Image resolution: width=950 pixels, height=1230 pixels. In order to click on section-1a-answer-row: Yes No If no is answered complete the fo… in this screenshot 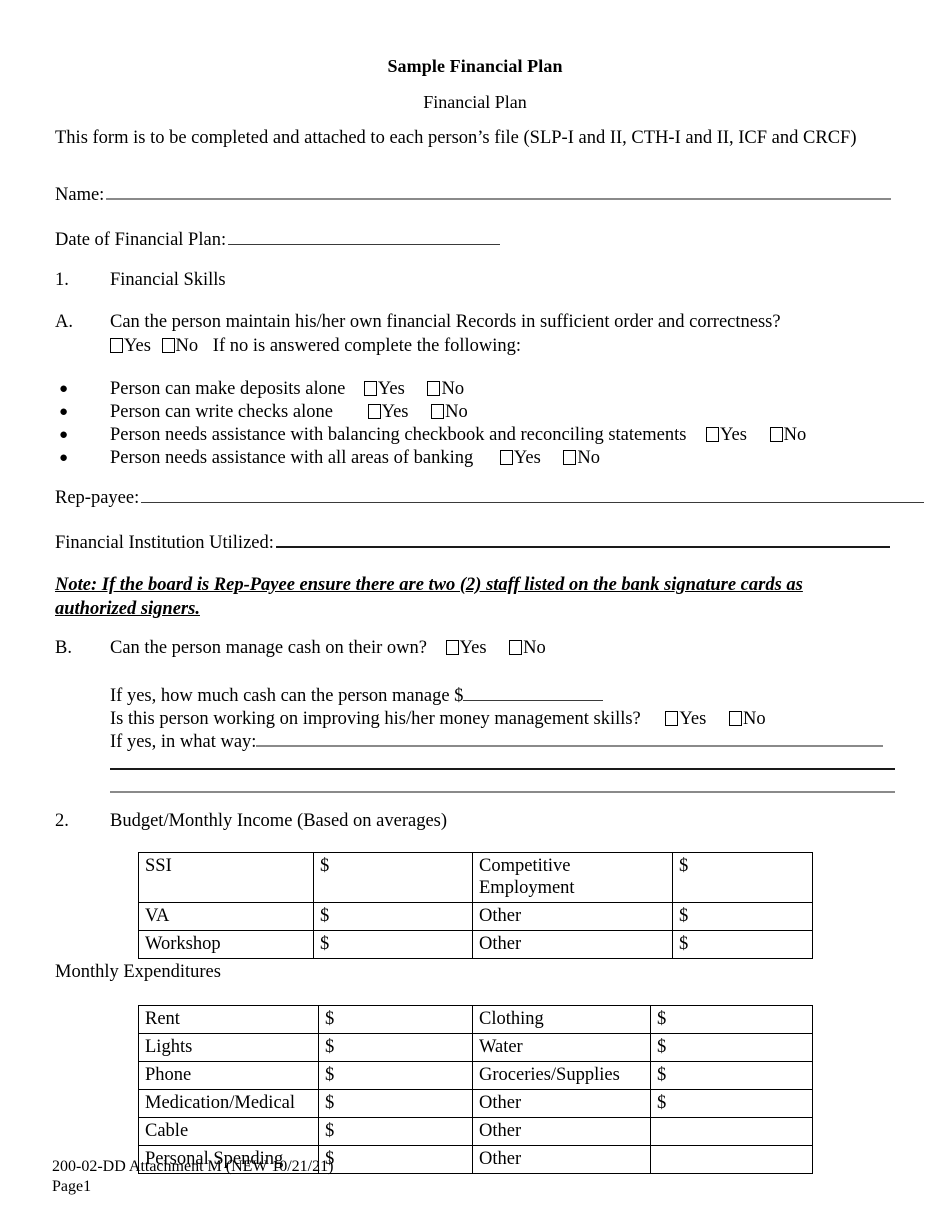, I will do `click(502, 346)`.